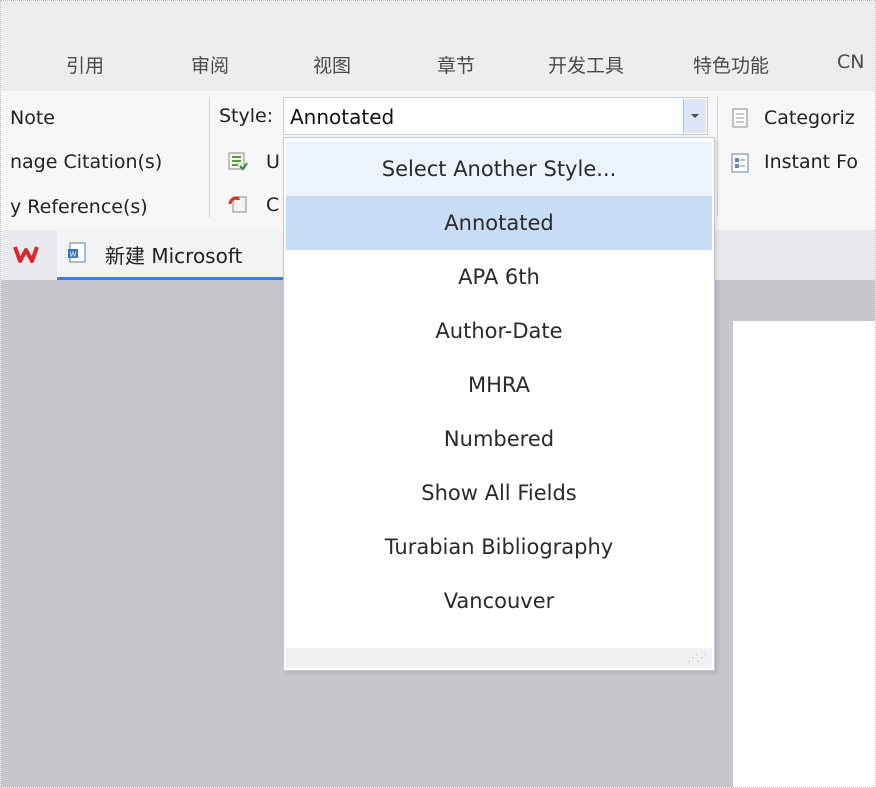 This screenshot has width=876, height=788. Describe the element at coordinates (499, 385) in the screenshot. I see `style-option-mhra: MHRA` at that location.